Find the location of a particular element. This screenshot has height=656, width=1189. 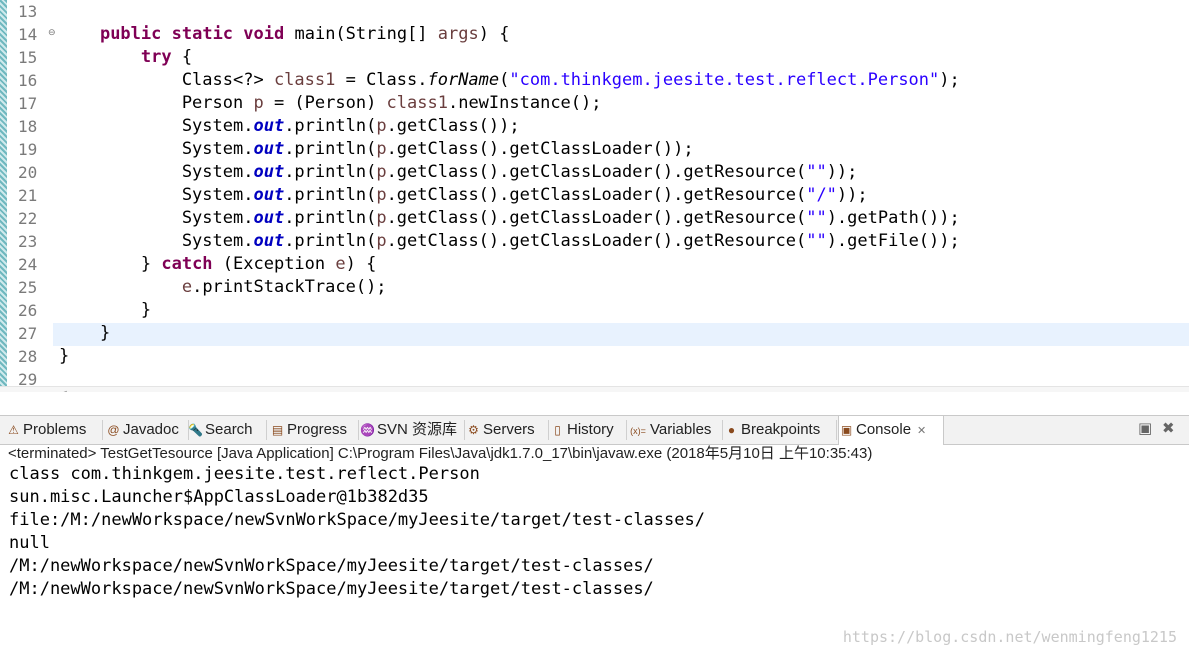

code-token: Class<?> is located at coordinates (166, 80).